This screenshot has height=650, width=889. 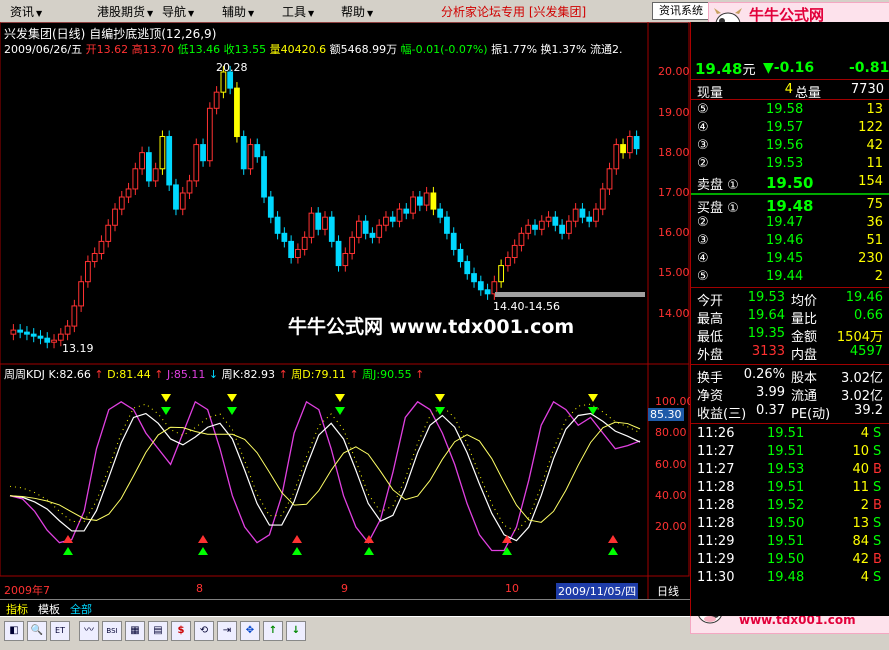 What do you see at coordinates (78, 348) in the screenshot?
I see `low-annotation: 13.19` at bounding box center [78, 348].